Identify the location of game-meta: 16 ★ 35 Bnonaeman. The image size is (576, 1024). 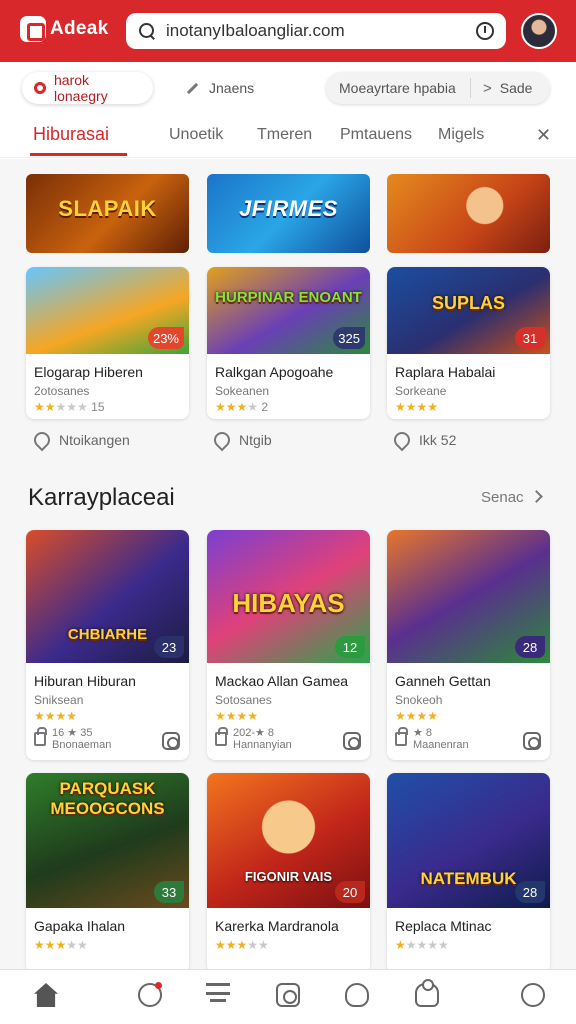
(72, 739).